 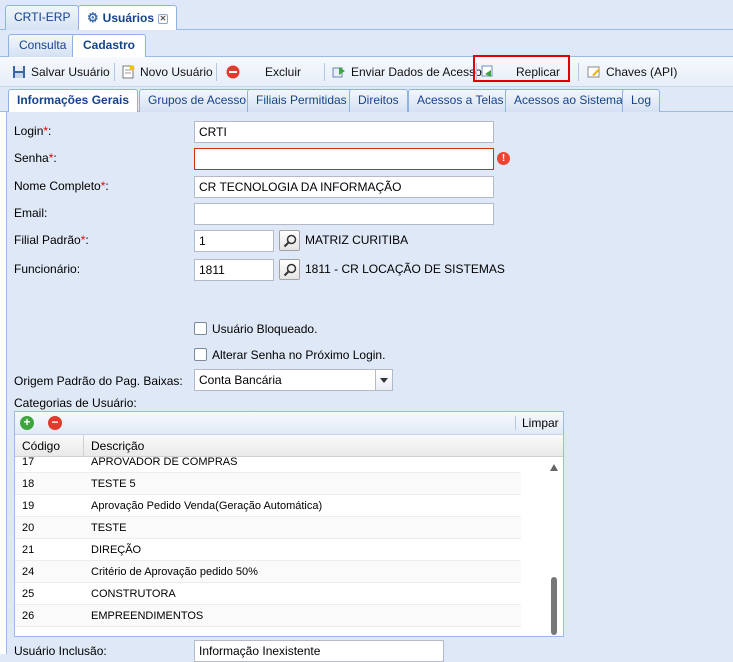 I want to click on button-label: Excluir, so click(x=283, y=72).